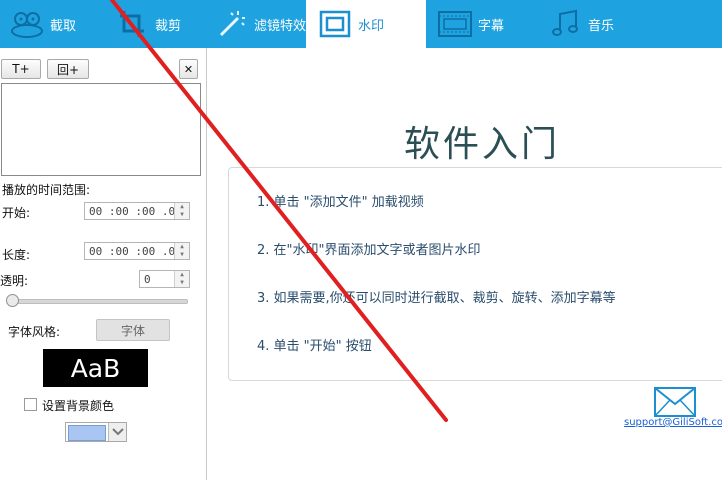 This screenshot has width=722, height=480. Describe the element at coordinates (16, 213) in the screenshot. I see `start-label: 开始:` at that location.